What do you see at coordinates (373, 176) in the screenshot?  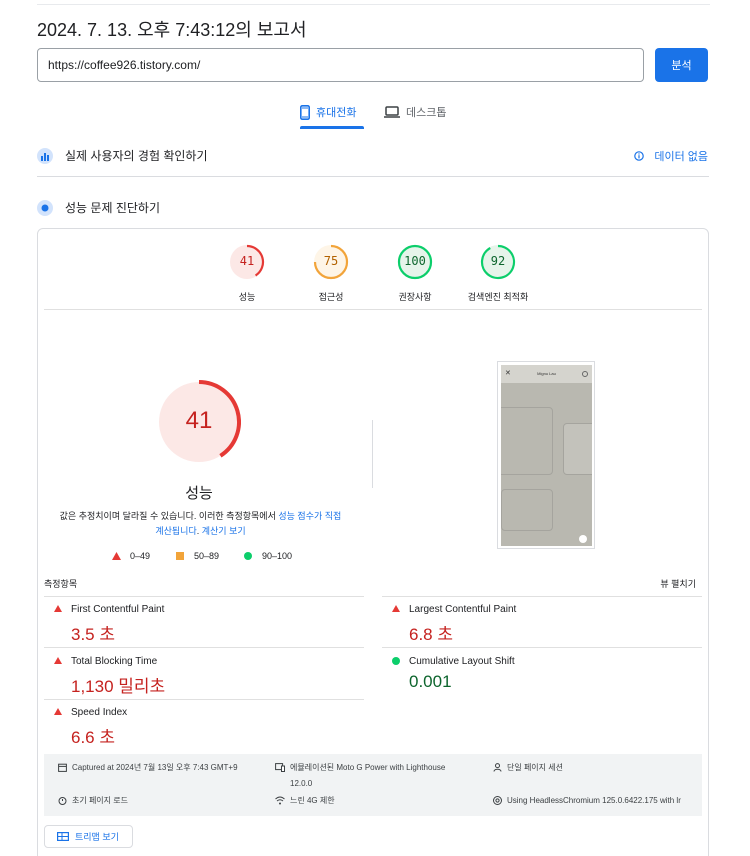 I see `section-divider` at bounding box center [373, 176].